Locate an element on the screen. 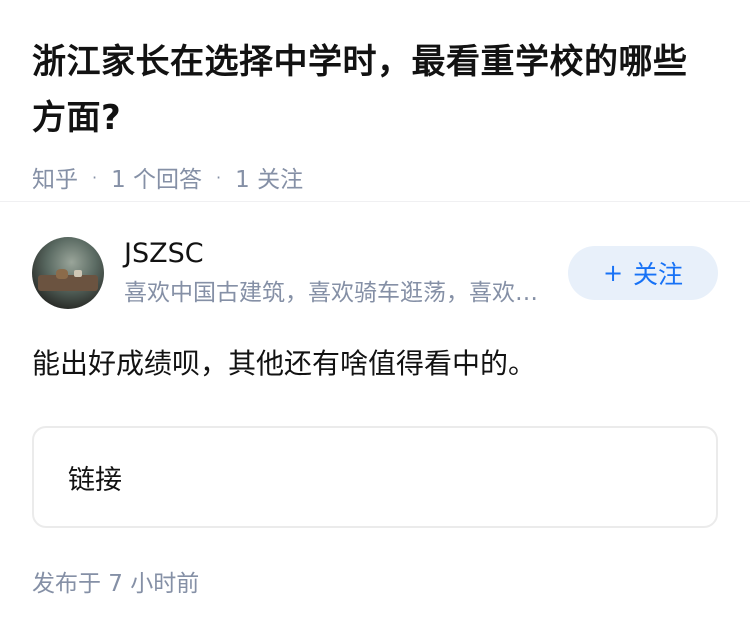 Image resolution: width=750 pixels, height=624 pixels. author-row: JSZSC 喜欢中国古建筑，喜欢骑车逛荡，喜欢传统文化 + 关注 is located at coordinates (375, 273).